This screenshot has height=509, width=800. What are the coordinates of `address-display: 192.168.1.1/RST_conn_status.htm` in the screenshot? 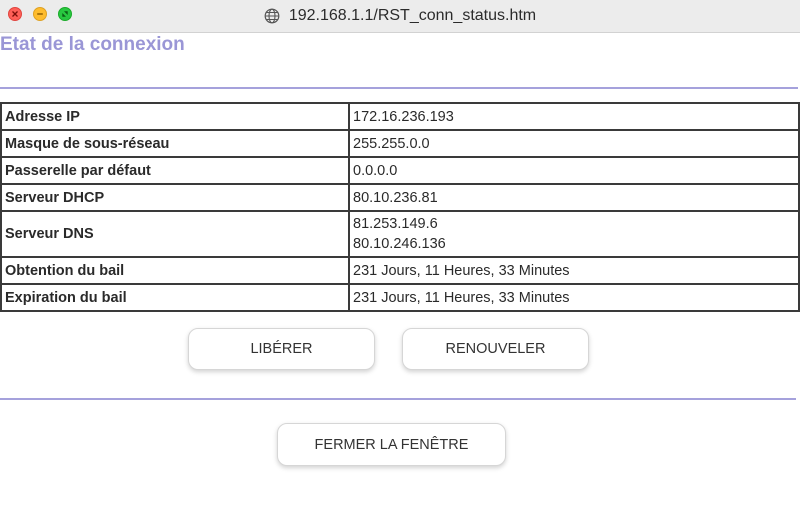 It's located at (400, 16).